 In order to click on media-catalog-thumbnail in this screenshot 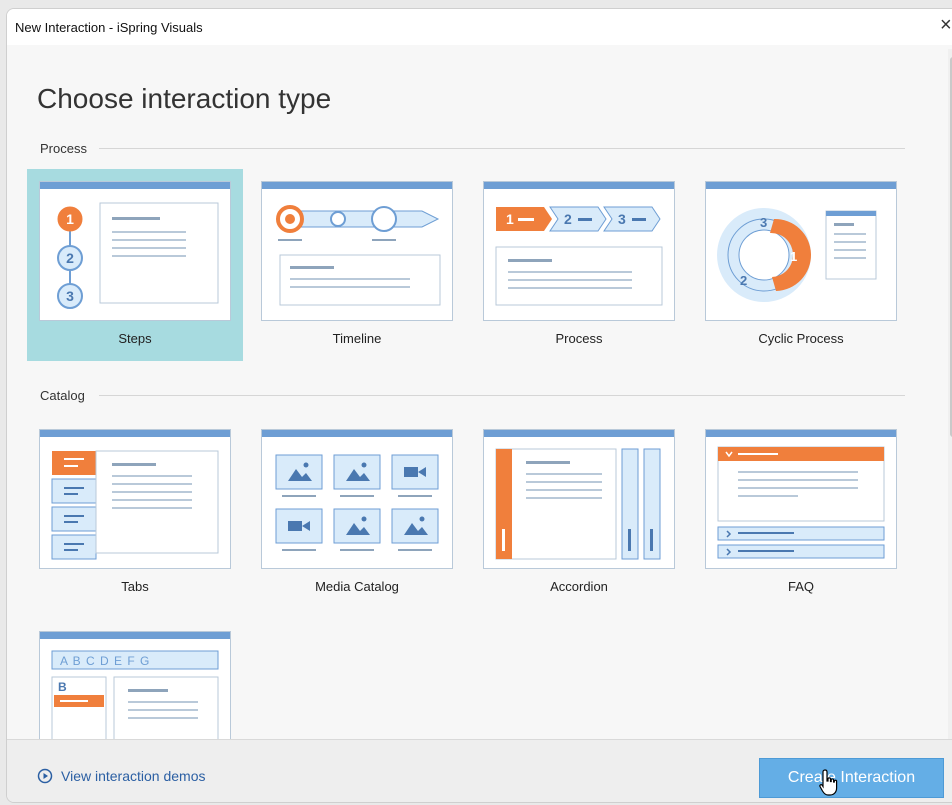, I will do `click(357, 499)`.